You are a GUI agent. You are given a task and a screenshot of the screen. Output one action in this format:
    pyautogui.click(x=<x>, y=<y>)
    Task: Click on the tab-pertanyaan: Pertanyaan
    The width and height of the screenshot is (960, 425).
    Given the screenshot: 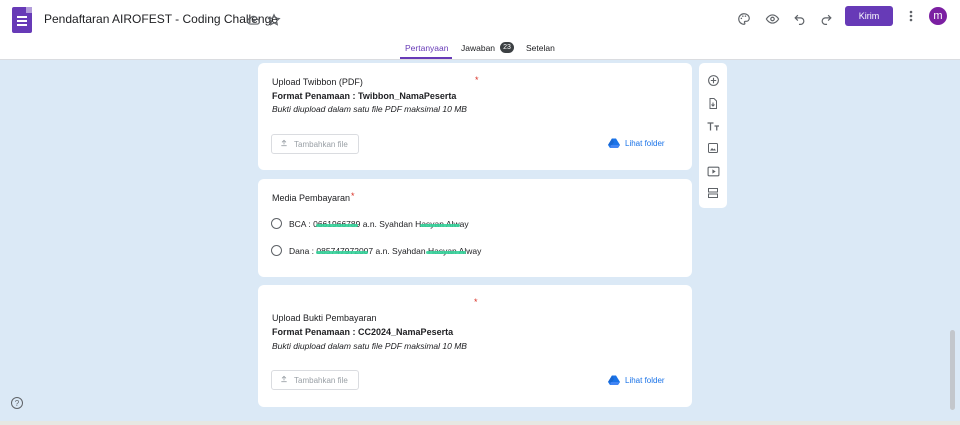 What is the action you would take?
    pyautogui.click(x=426, y=48)
    